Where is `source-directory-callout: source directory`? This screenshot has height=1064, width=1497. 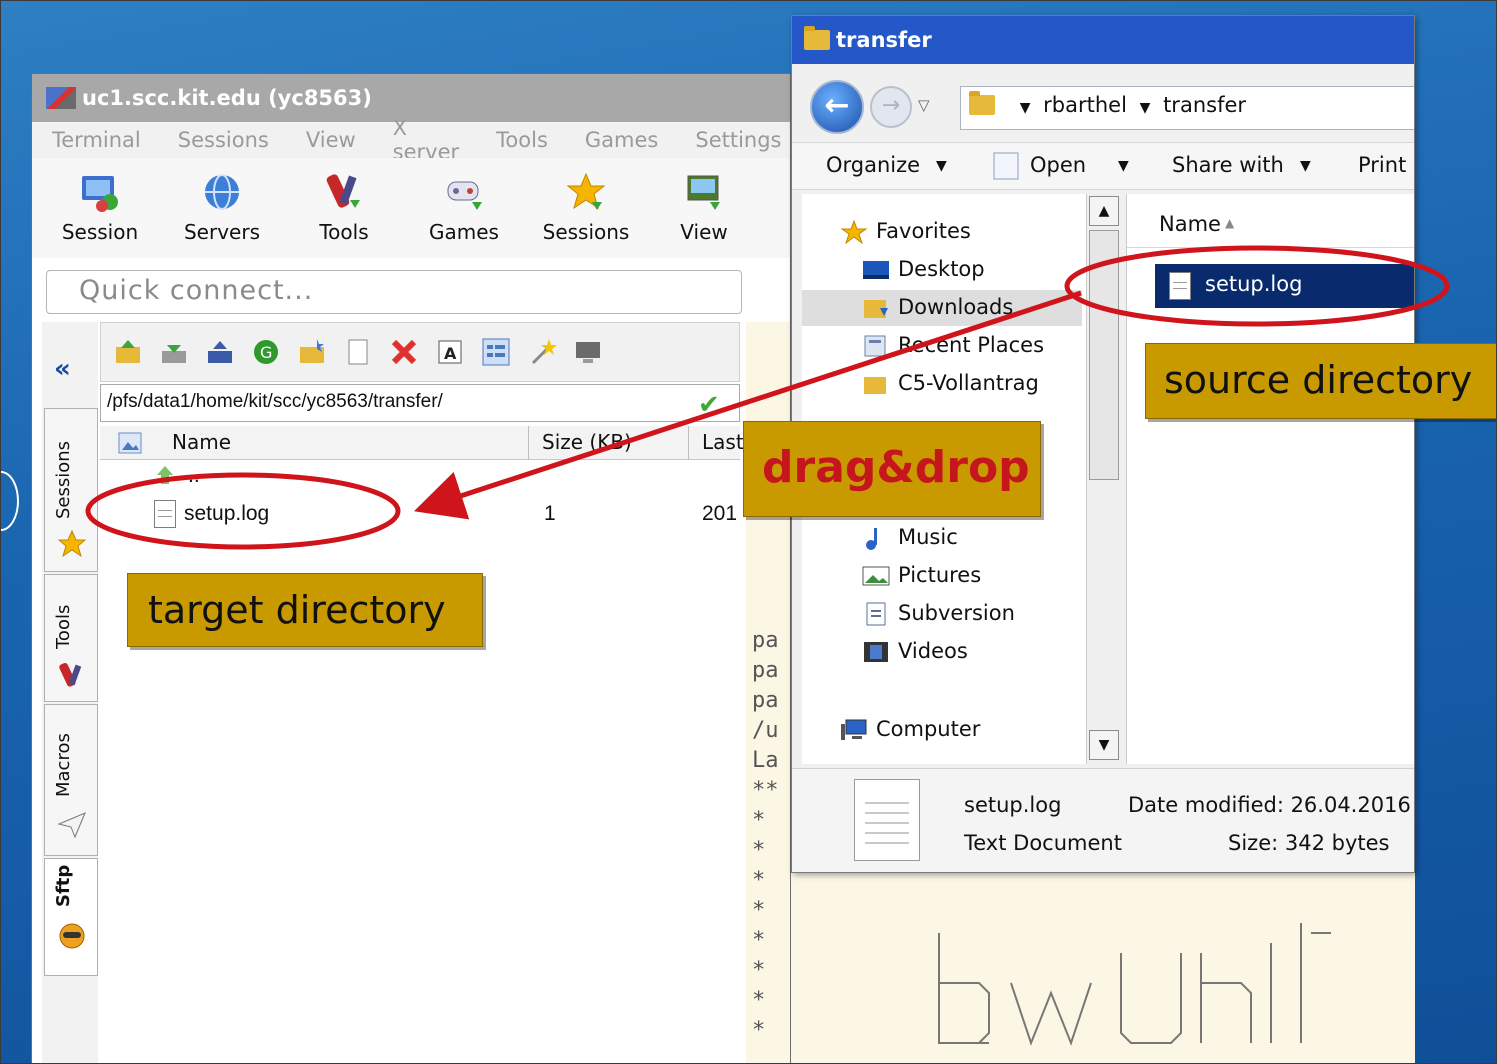
source-directory-callout: source directory is located at coordinates (1320, 381).